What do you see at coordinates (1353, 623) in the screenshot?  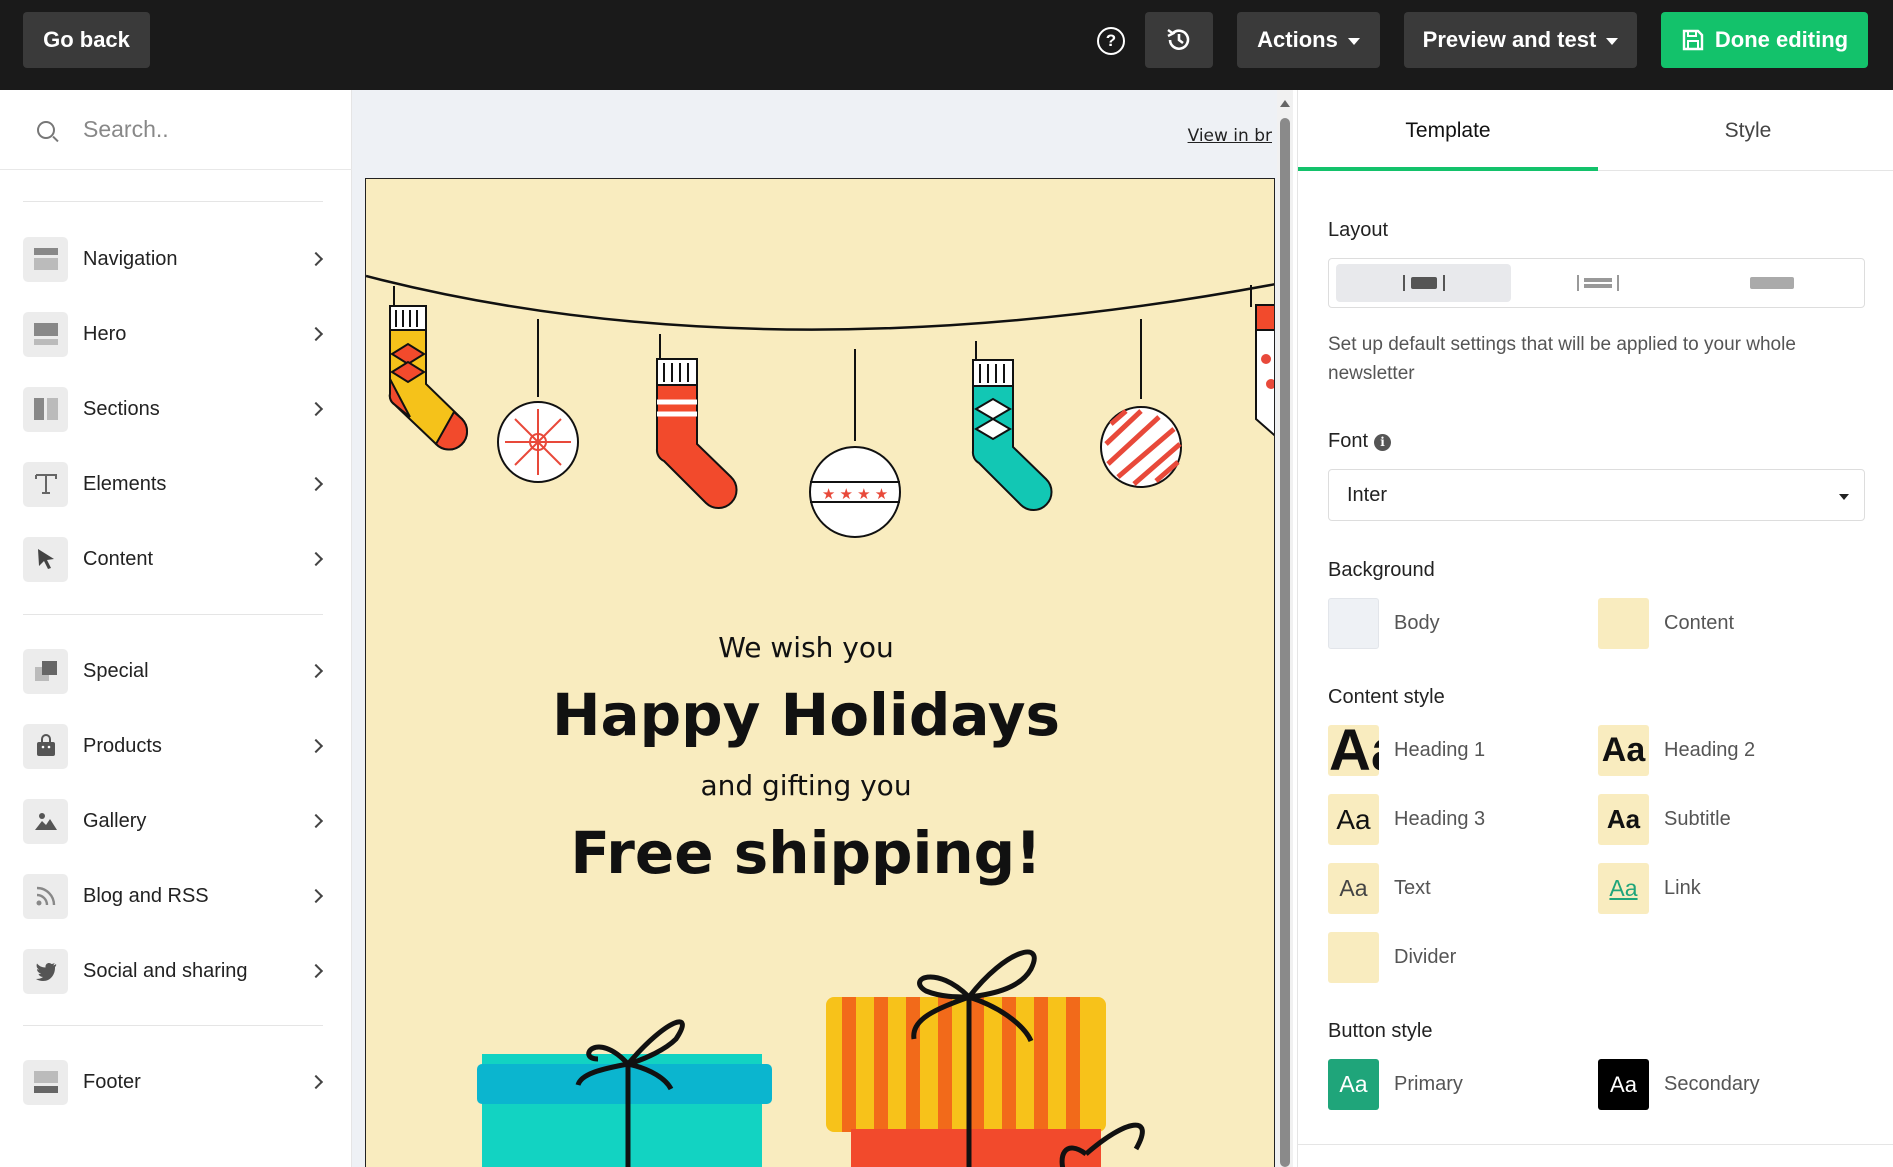 I see `body-color-swatch` at bounding box center [1353, 623].